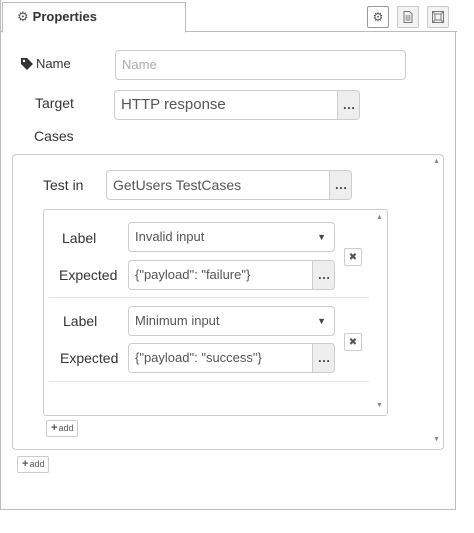 The height and width of the screenshot is (533, 474). Describe the element at coordinates (53, 63) in the screenshot. I see `name-label: Name` at that location.